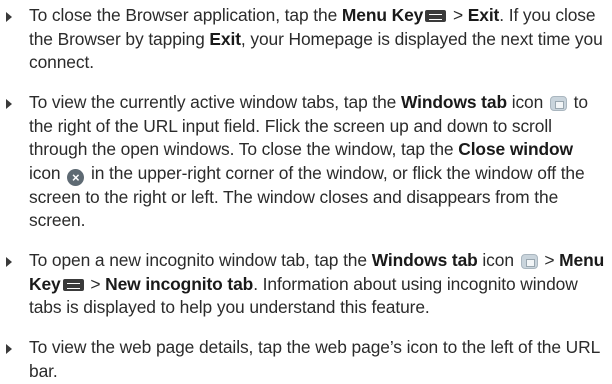 The height and width of the screenshot is (384, 612). I want to click on bold-term: Menu Key, so click(382, 15).